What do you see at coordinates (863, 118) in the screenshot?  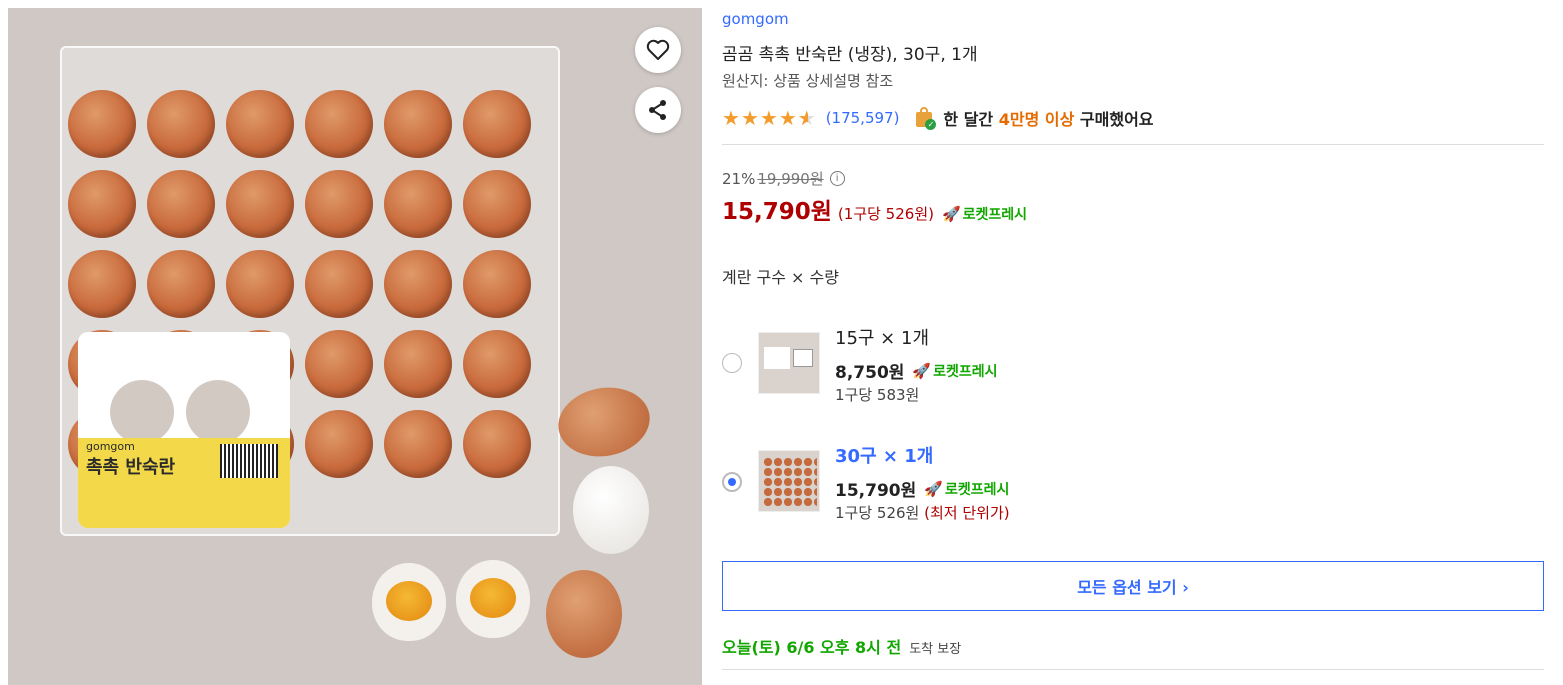 I see `review-count-link: (175,597)` at bounding box center [863, 118].